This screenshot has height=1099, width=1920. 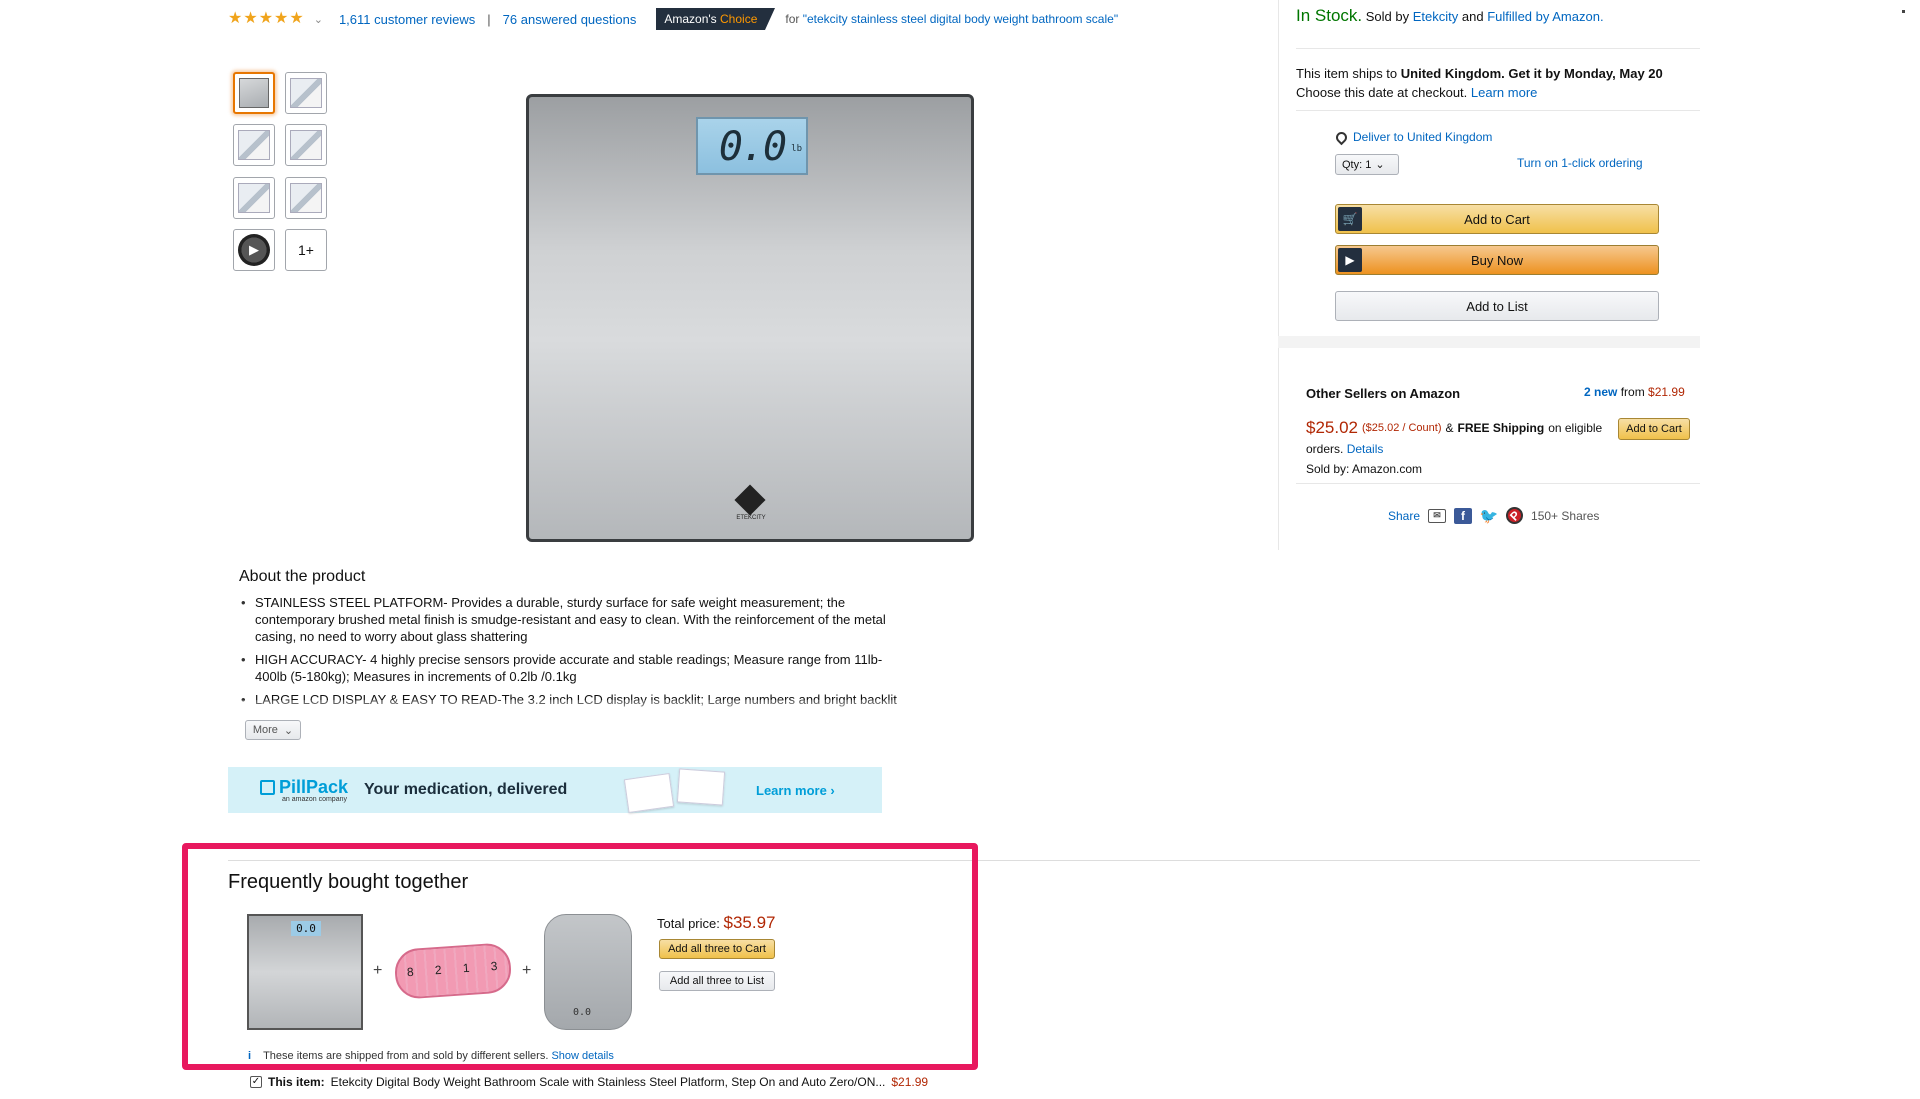 I want to click on pillpack-tagline: Your medication, delivered, so click(x=466, y=789).